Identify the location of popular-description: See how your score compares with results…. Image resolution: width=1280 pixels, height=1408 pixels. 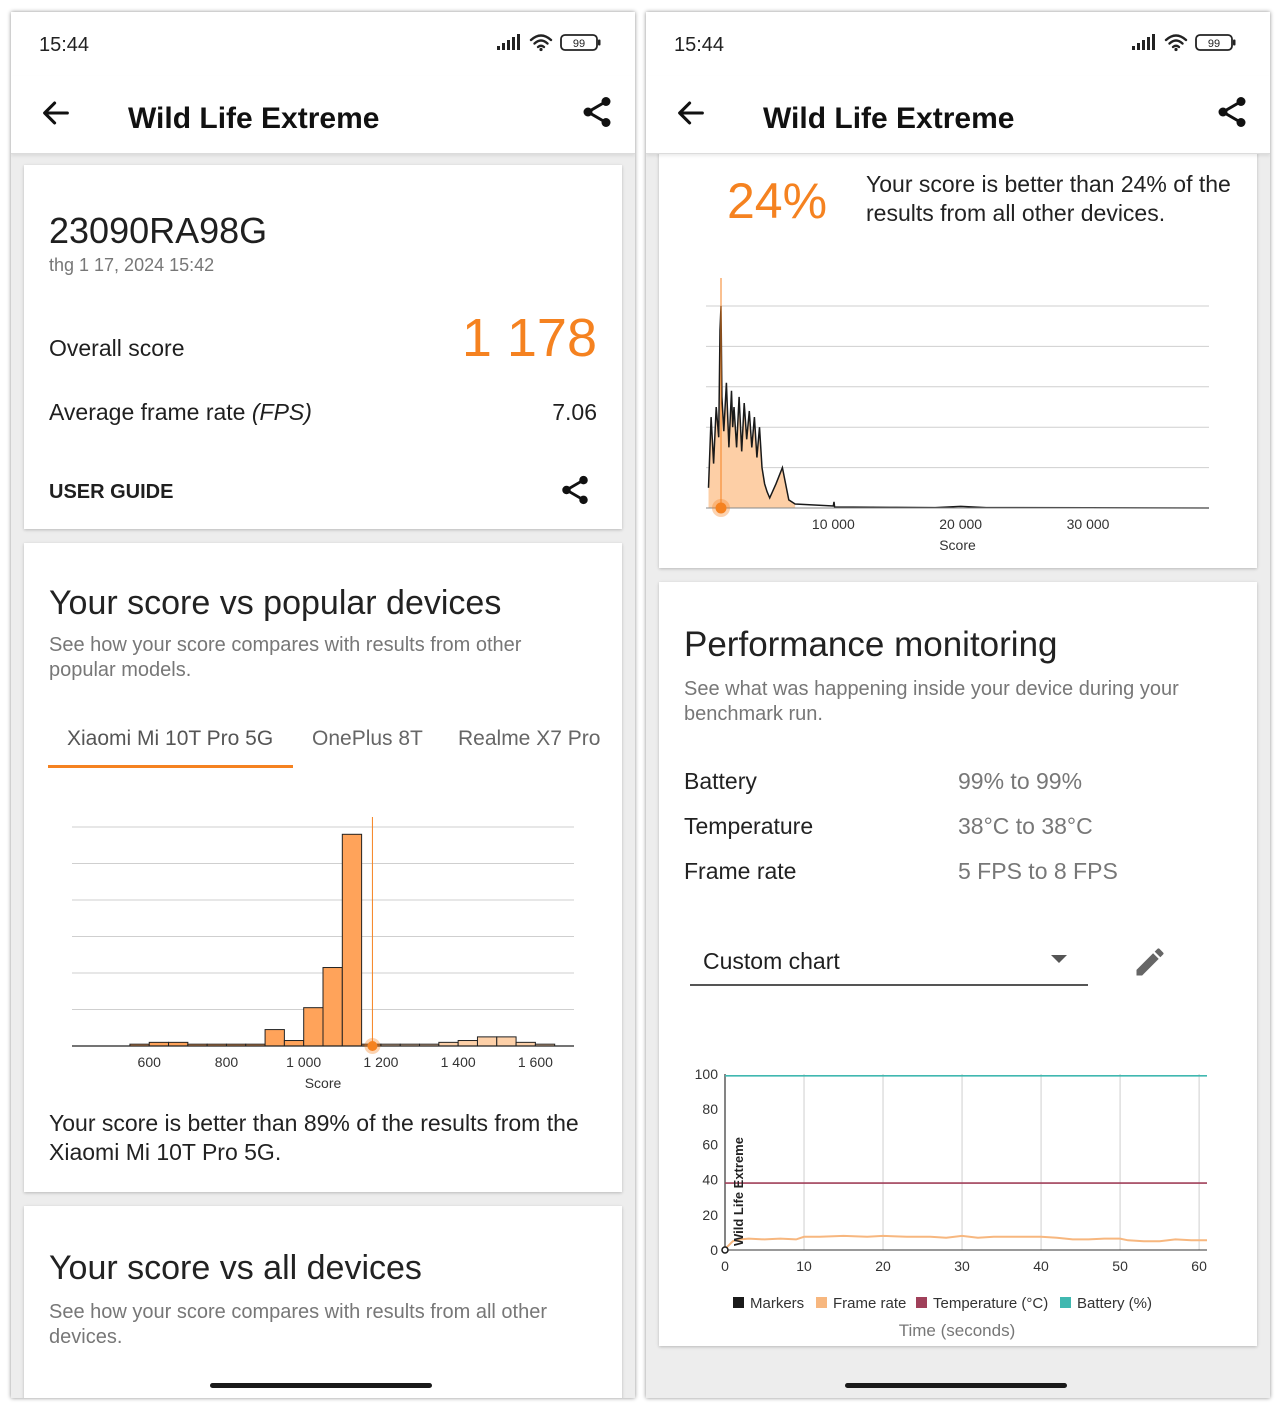
(285, 657).